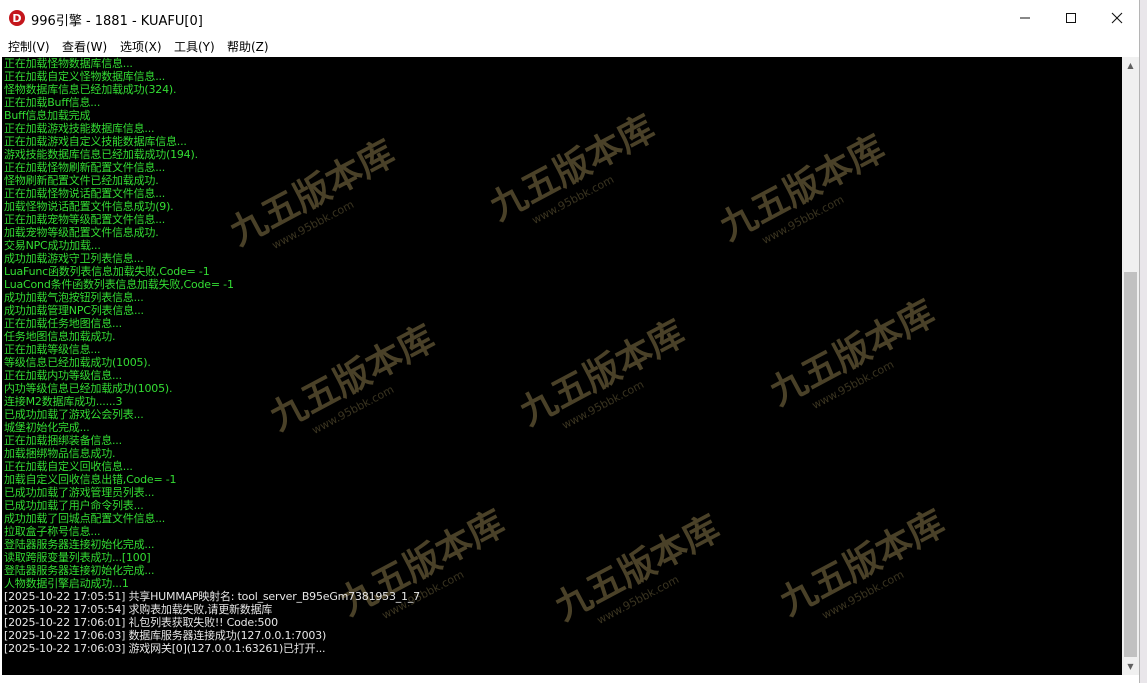  I want to click on menu-options: 选项(X), so click(141, 46).